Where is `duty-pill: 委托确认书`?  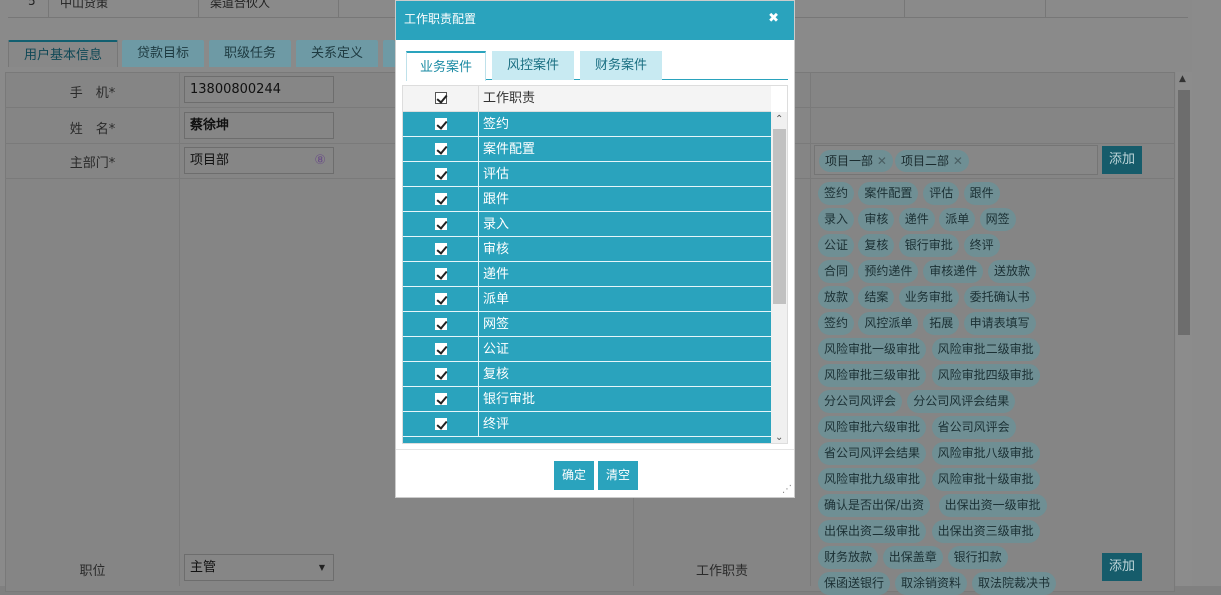 duty-pill: 委托确认书 is located at coordinates (999, 297).